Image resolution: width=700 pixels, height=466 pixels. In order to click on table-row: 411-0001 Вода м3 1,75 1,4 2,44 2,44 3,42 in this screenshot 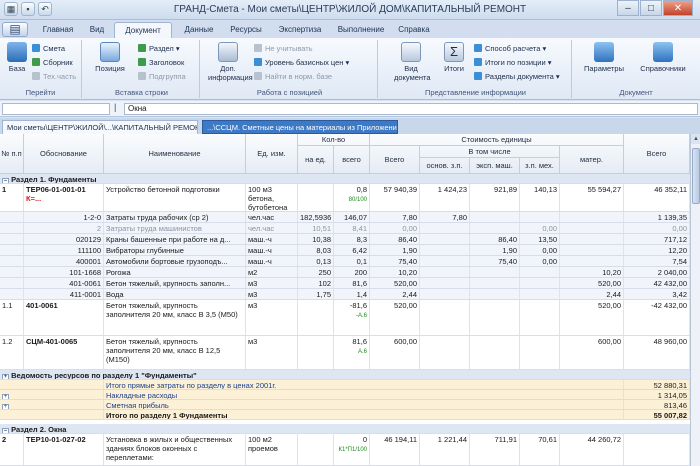, I will do `click(345, 294)`.